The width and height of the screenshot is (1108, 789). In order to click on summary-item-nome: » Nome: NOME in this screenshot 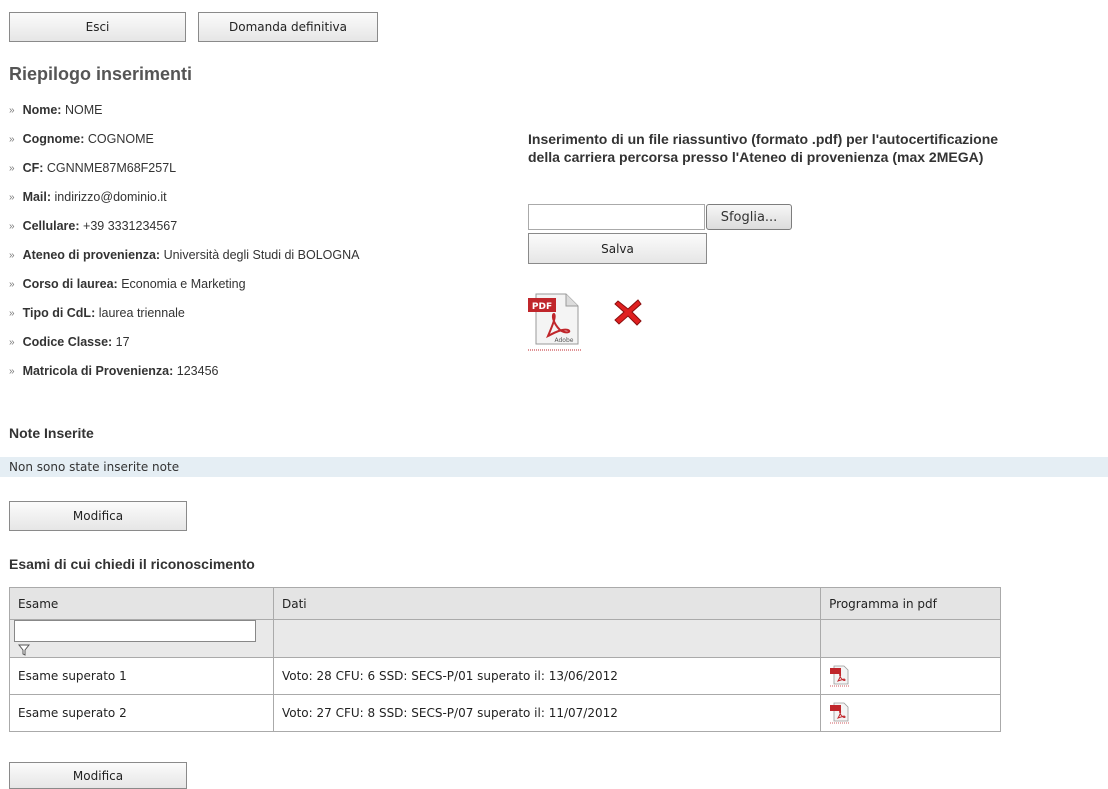, I will do `click(56, 110)`.